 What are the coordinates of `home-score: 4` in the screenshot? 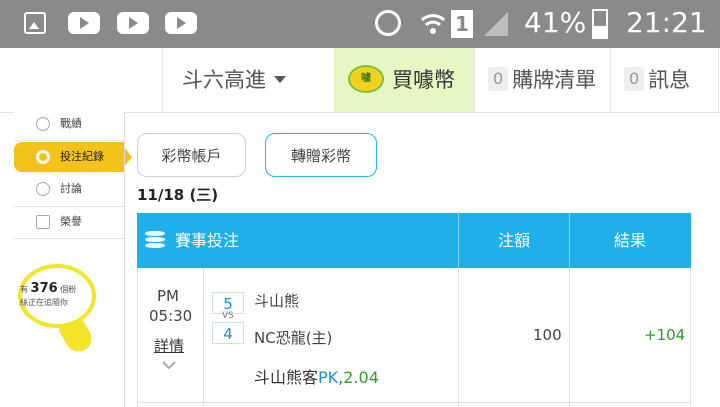 It's located at (228, 333).